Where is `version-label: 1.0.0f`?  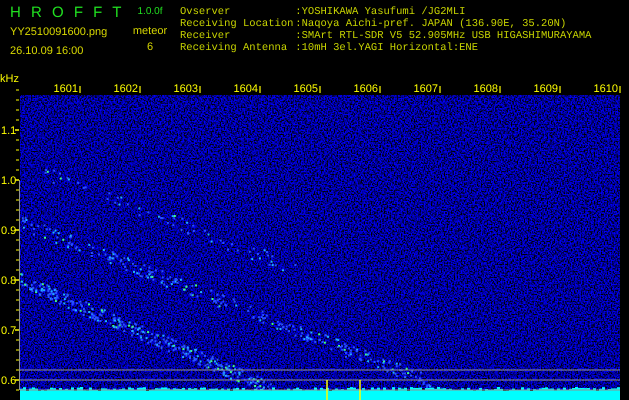
version-label: 1.0.0f is located at coordinates (150, 12).